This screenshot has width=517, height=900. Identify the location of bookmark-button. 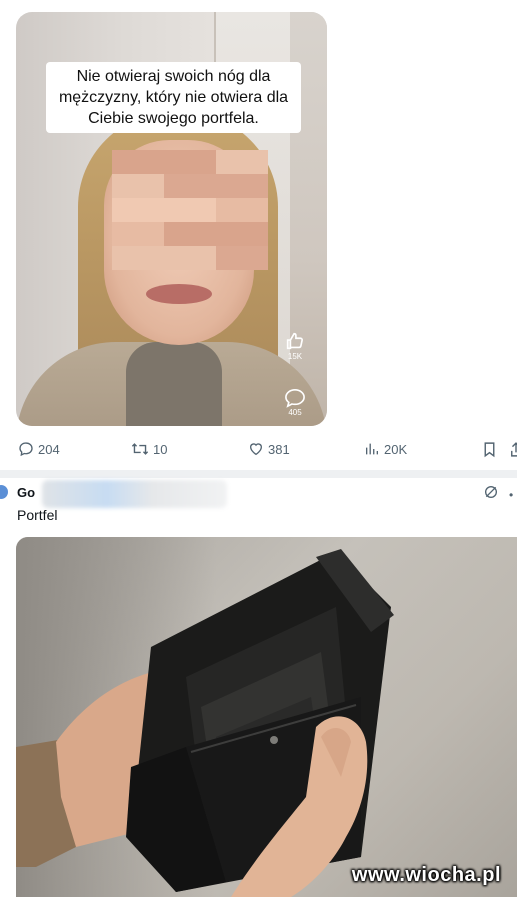
(489, 449).